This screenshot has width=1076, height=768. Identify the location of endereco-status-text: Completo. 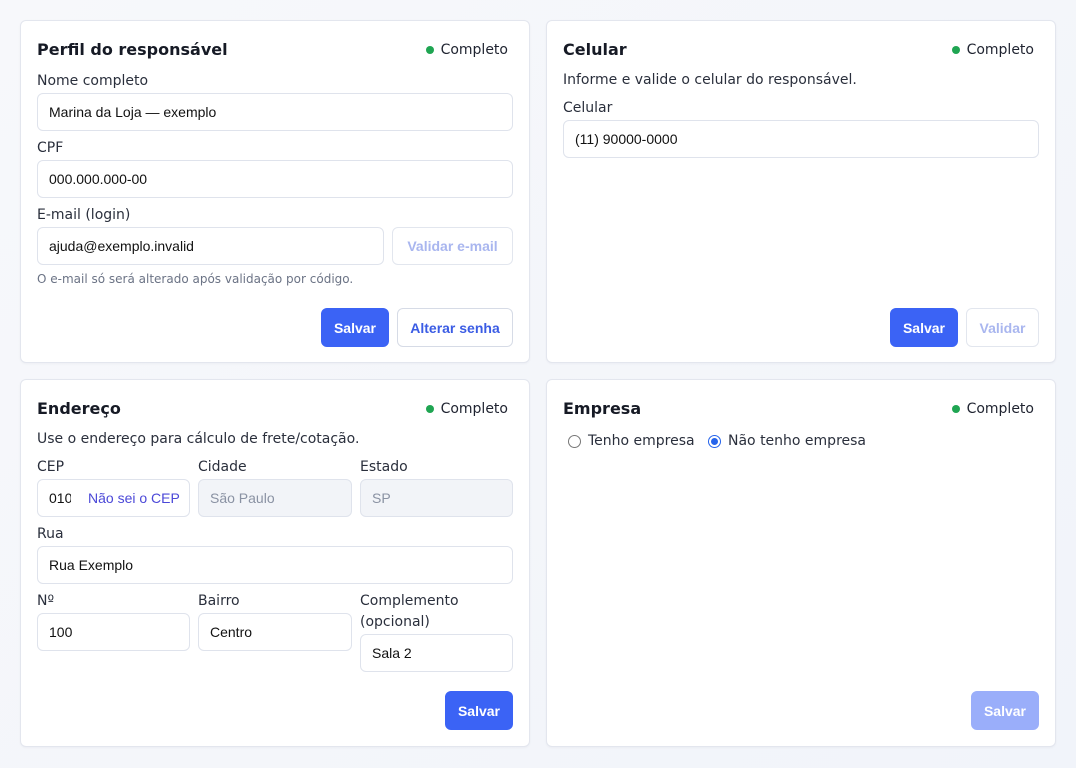
(474, 409).